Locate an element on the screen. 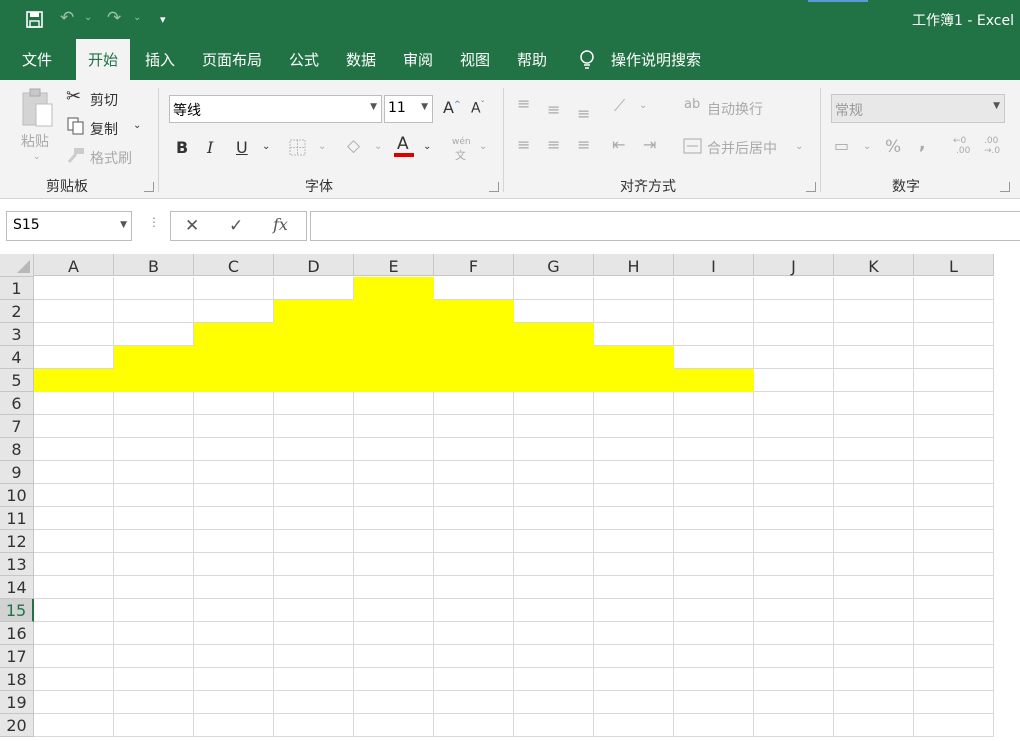 The width and height of the screenshot is (1020, 741). align-center-icon: ≡ is located at coordinates (553, 144).